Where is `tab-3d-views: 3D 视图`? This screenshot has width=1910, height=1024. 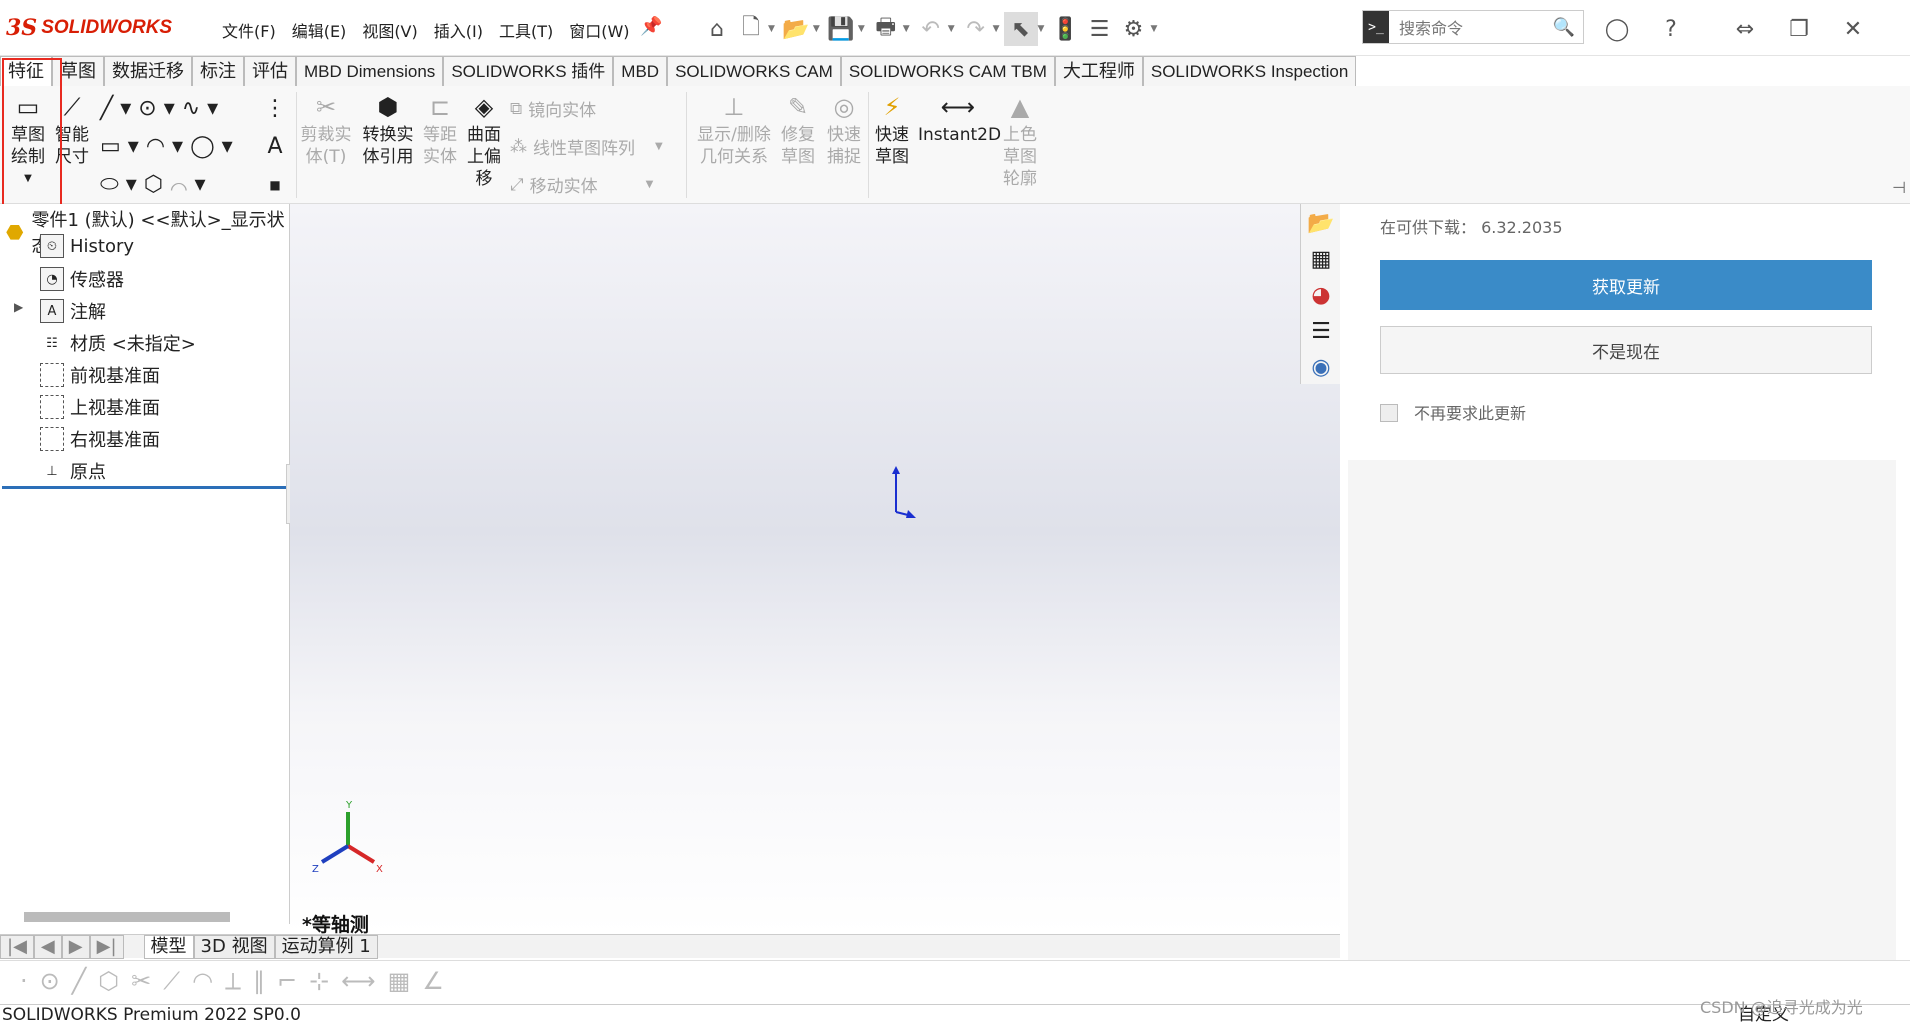
tab-3d-views: 3D 视图 is located at coordinates (234, 946).